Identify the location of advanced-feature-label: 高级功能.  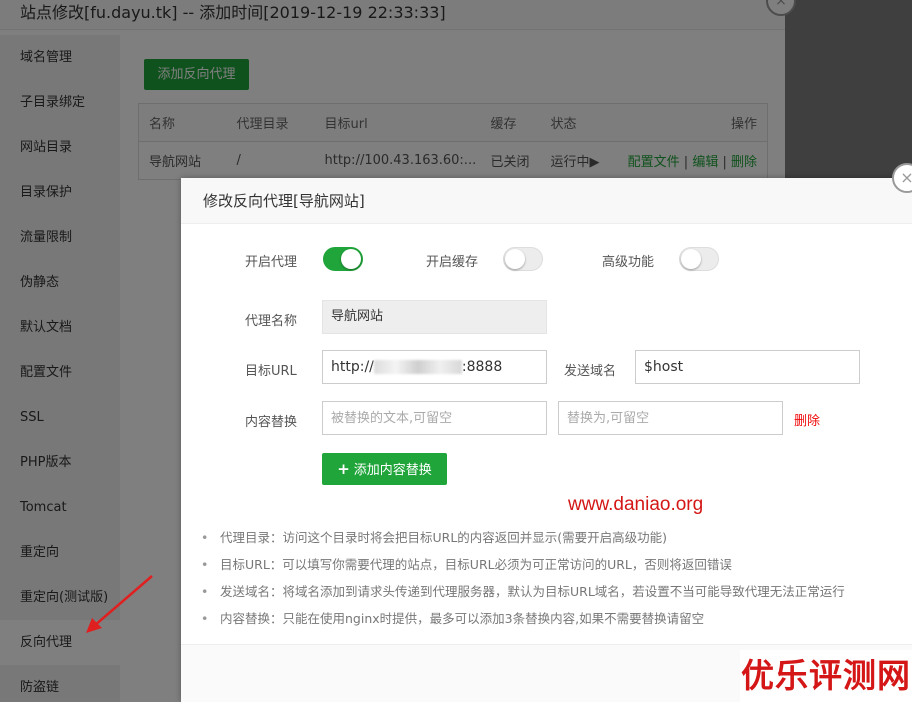
(628, 262).